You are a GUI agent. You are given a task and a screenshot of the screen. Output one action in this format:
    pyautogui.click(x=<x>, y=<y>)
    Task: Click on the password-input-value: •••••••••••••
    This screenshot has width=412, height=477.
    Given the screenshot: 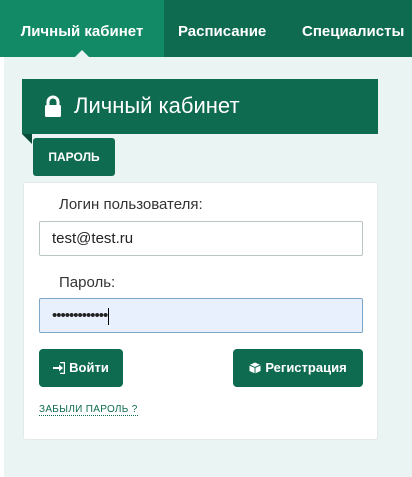 What is the action you would take?
    pyautogui.click(x=80, y=315)
    